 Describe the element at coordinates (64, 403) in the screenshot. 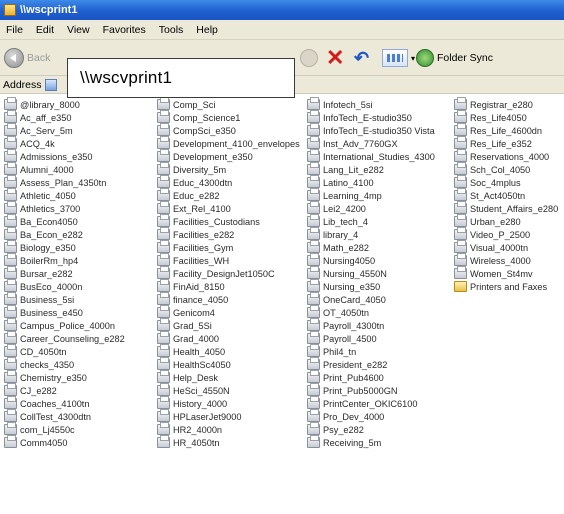

I see `printer-item: Coaches_4100tn` at that location.